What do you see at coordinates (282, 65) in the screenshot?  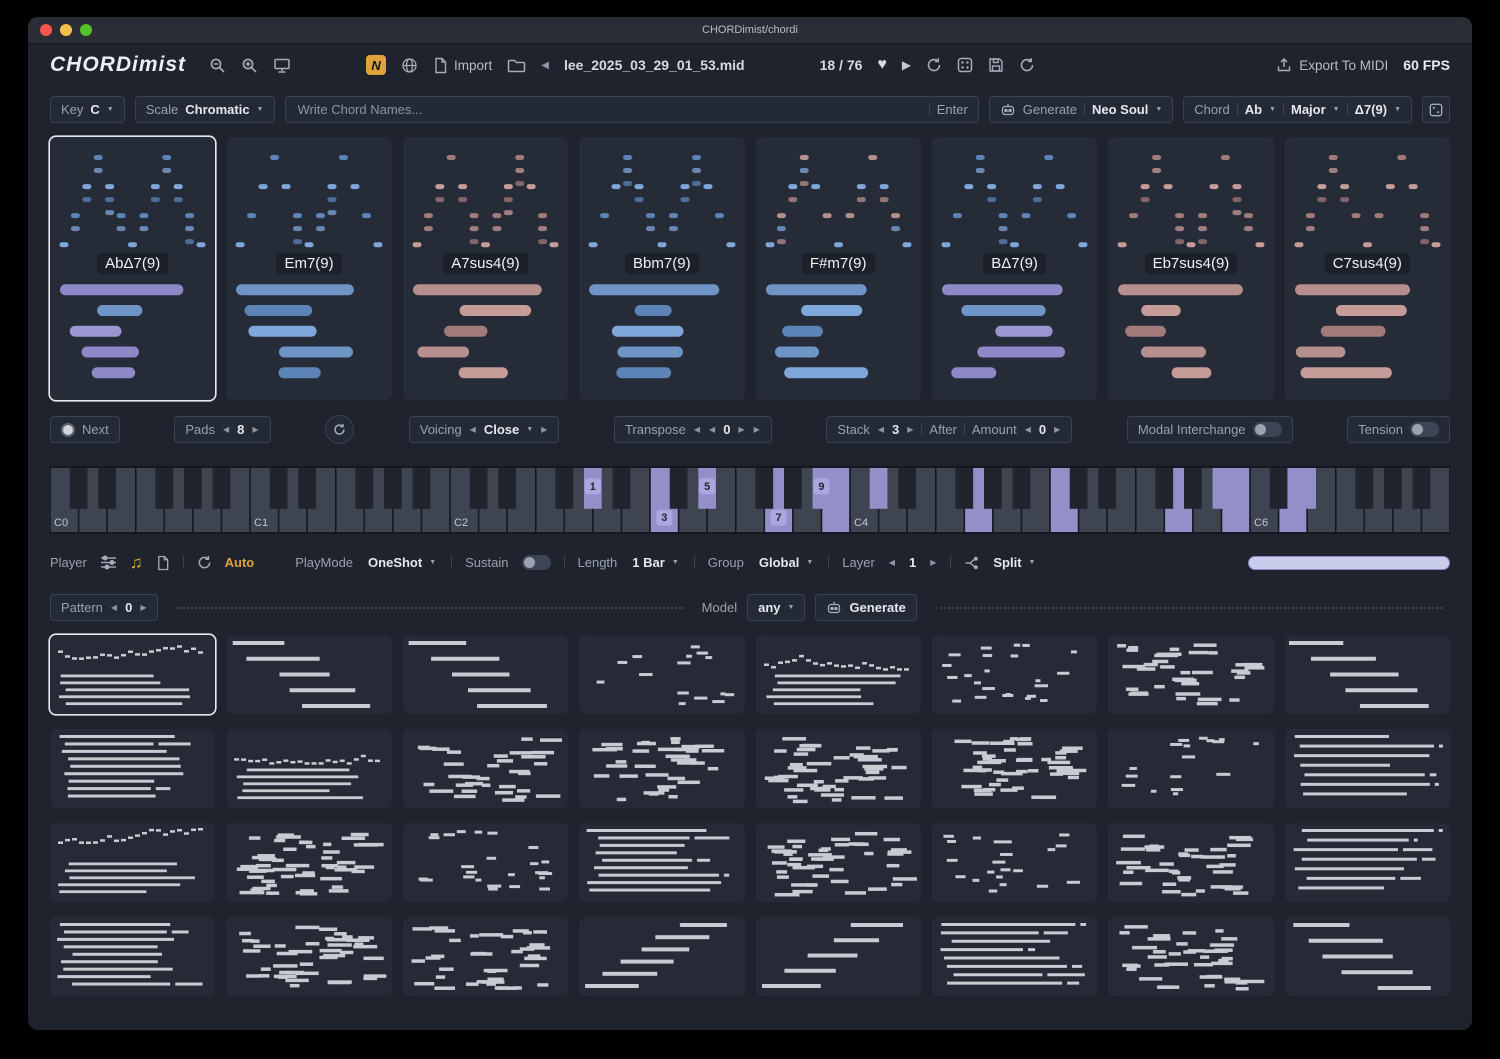 I see `presentation-icon` at bounding box center [282, 65].